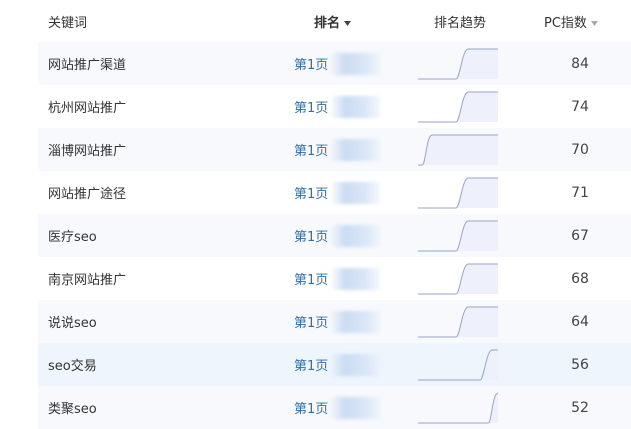 The height and width of the screenshot is (429, 631). What do you see at coordinates (565, 23) in the screenshot?
I see `header-pc-index-label: PC指数` at bounding box center [565, 23].